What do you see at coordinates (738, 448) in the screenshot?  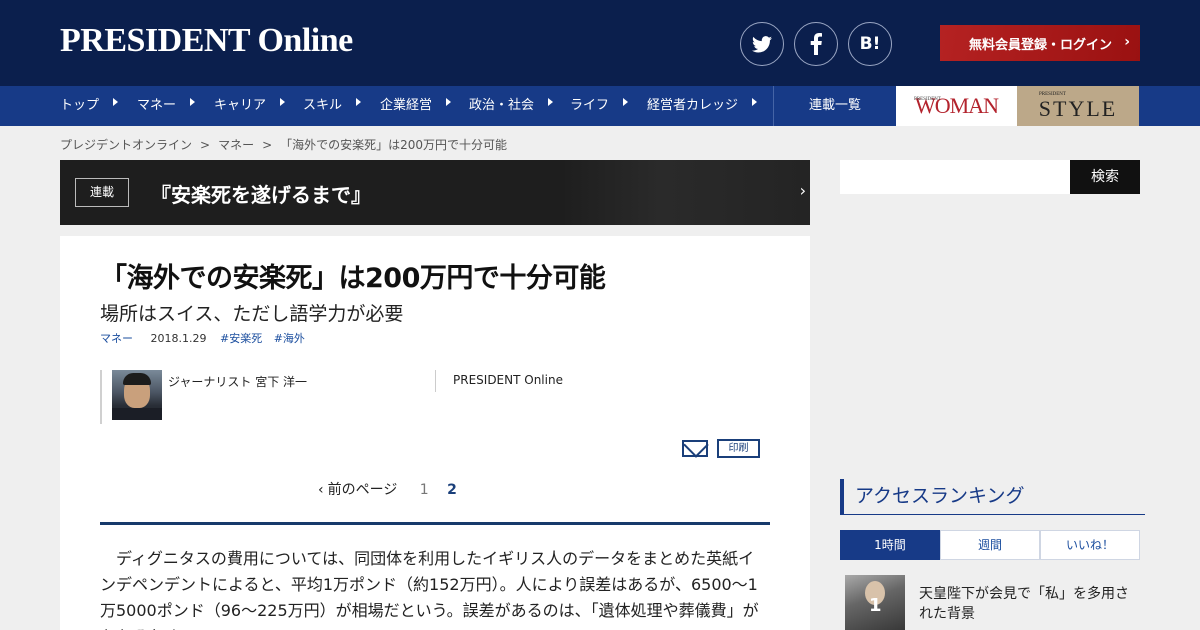 I see `print-button: 印刷` at bounding box center [738, 448].